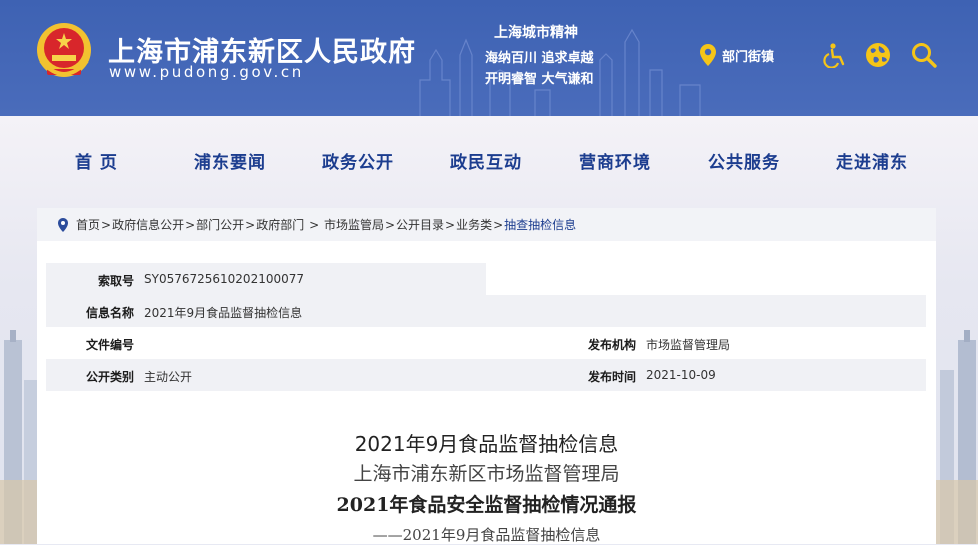 This screenshot has height=545, width=978. I want to click on nav-item-public-service: 公共服务, so click(744, 160).